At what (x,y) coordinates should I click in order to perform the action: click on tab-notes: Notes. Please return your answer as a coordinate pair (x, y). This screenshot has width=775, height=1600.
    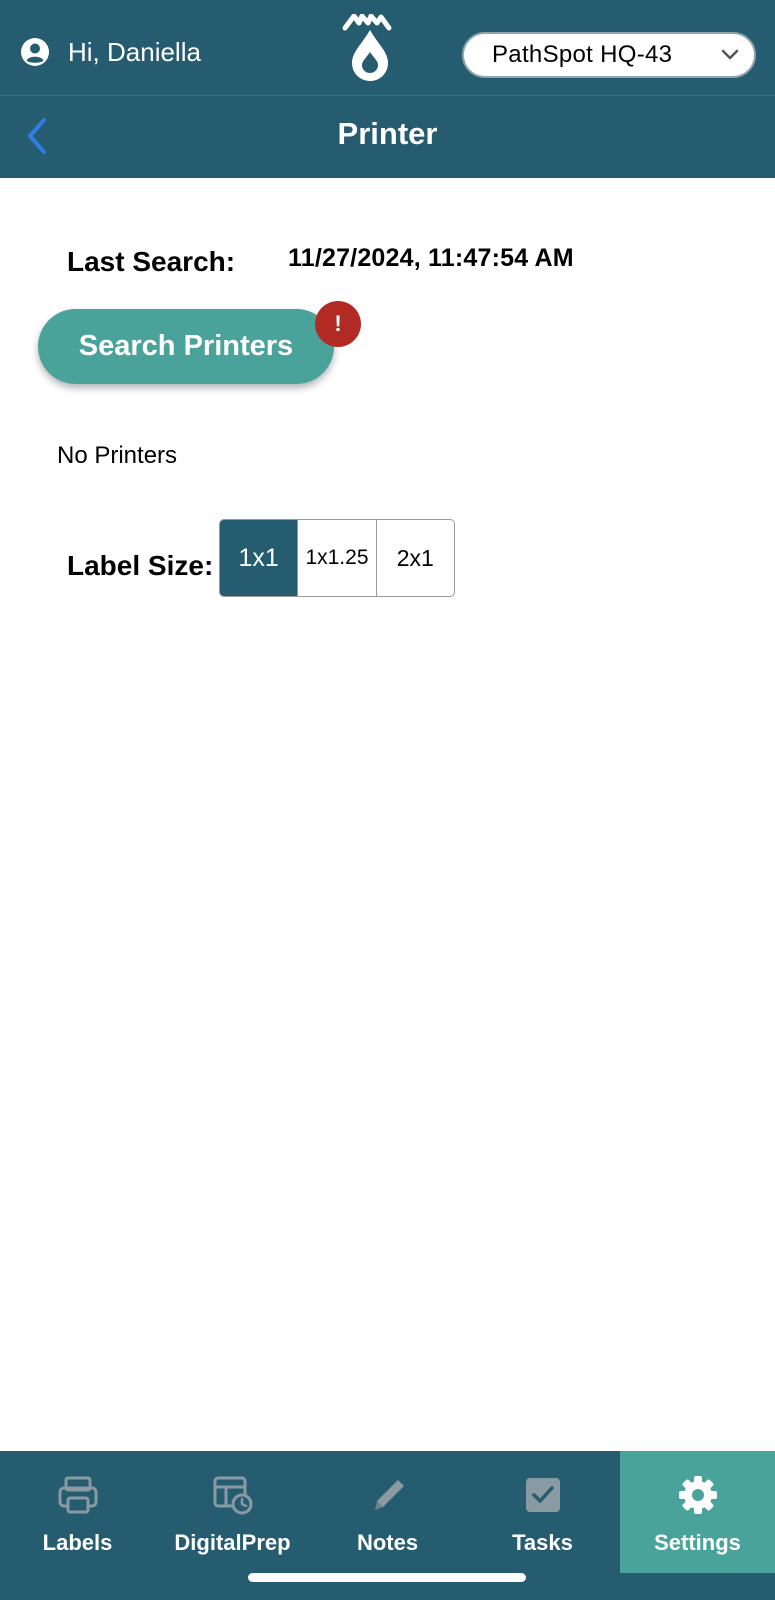
    Looking at the image, I should click on (387, 1512).